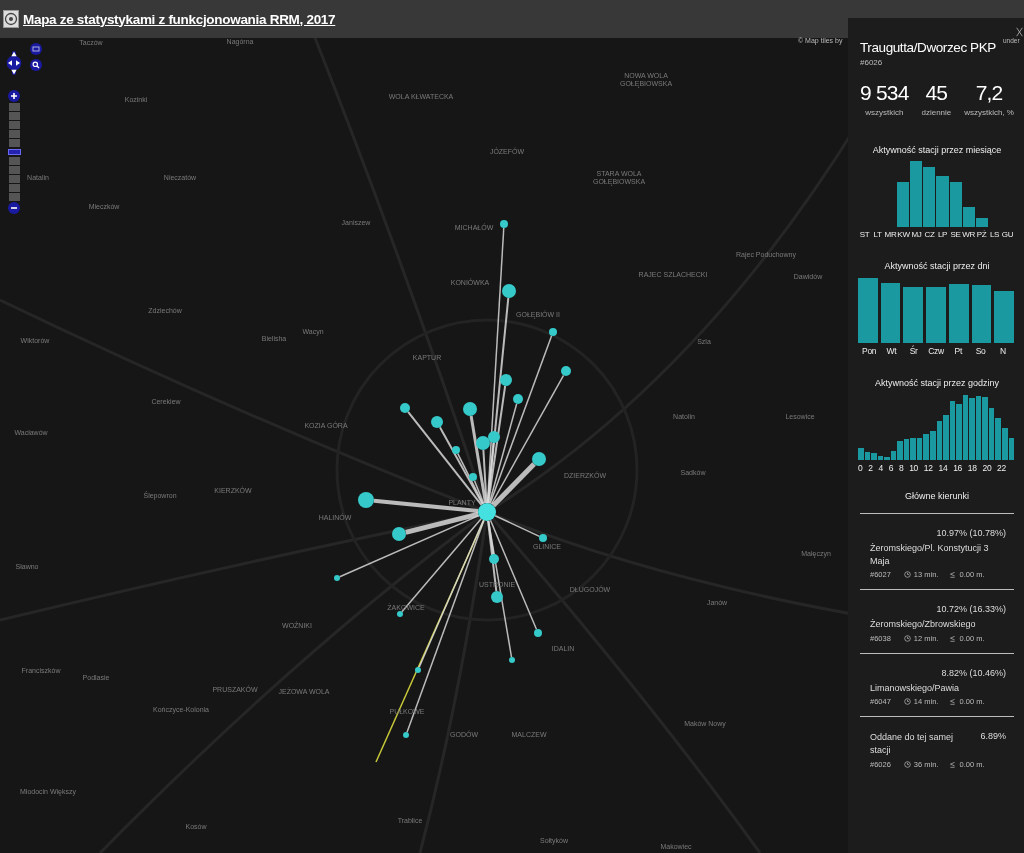  I want to click on axis-label: Śr, so click(913, 351).